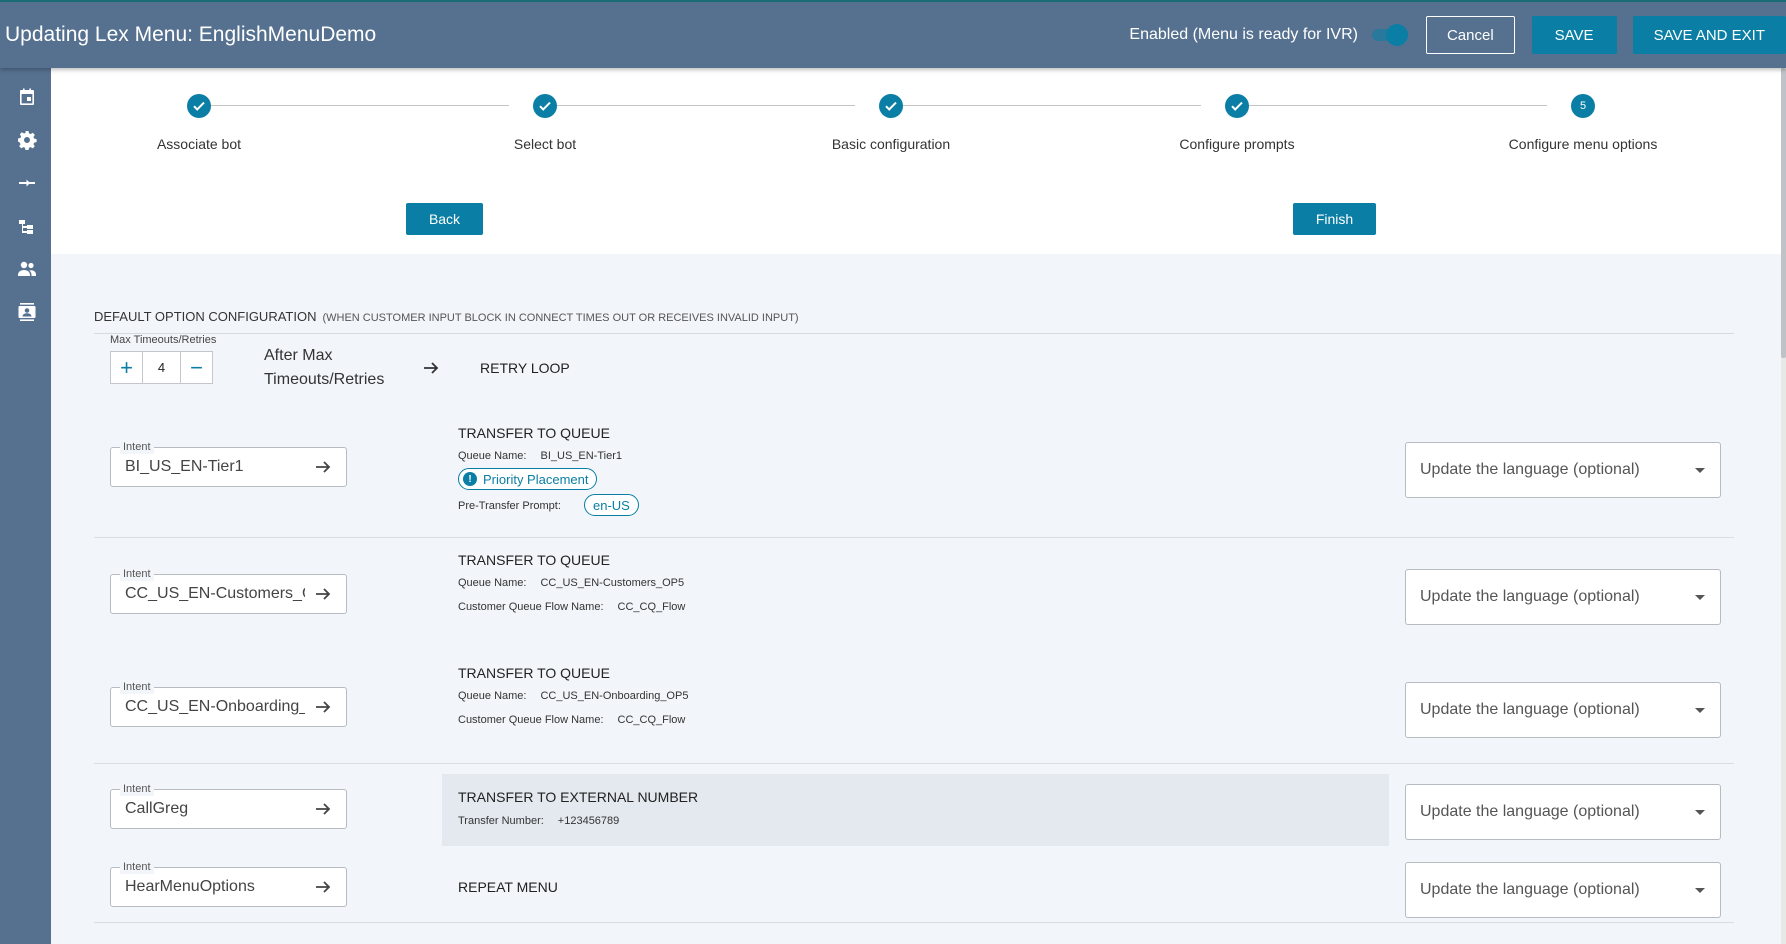  I want to click on step-label: Associate bot, so click(199, 144).